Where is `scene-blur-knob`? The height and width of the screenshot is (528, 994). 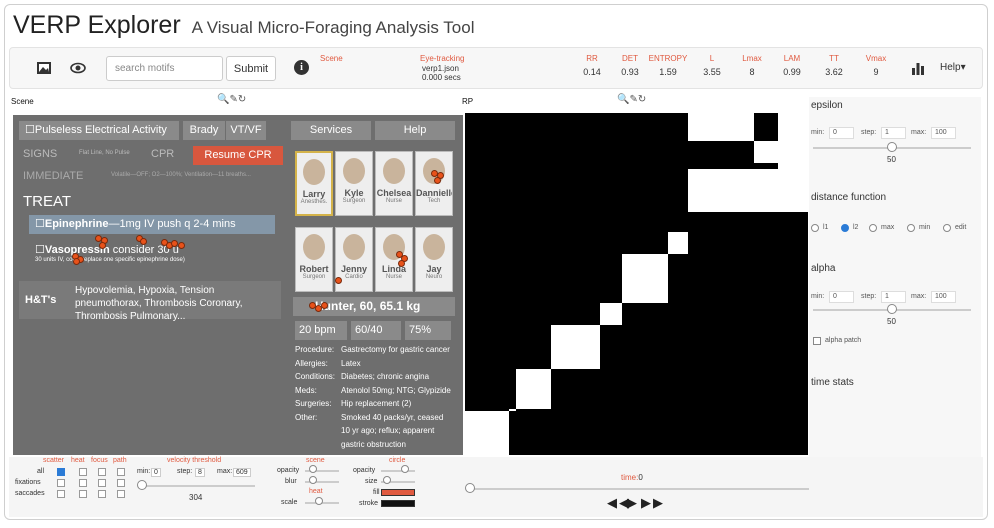 scene-blur-knob is located at coordinates (313, 480).